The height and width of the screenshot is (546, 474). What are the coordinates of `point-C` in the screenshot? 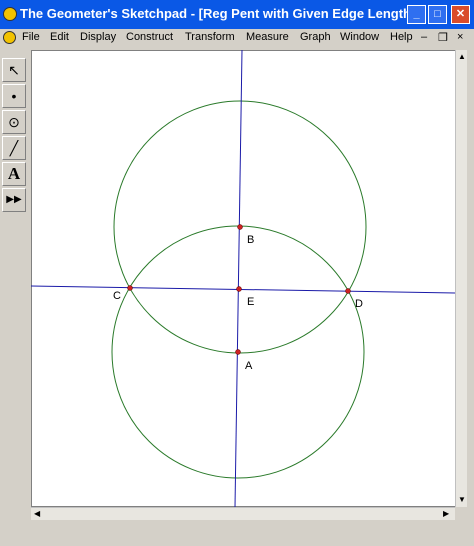 It's located at (130, 288).